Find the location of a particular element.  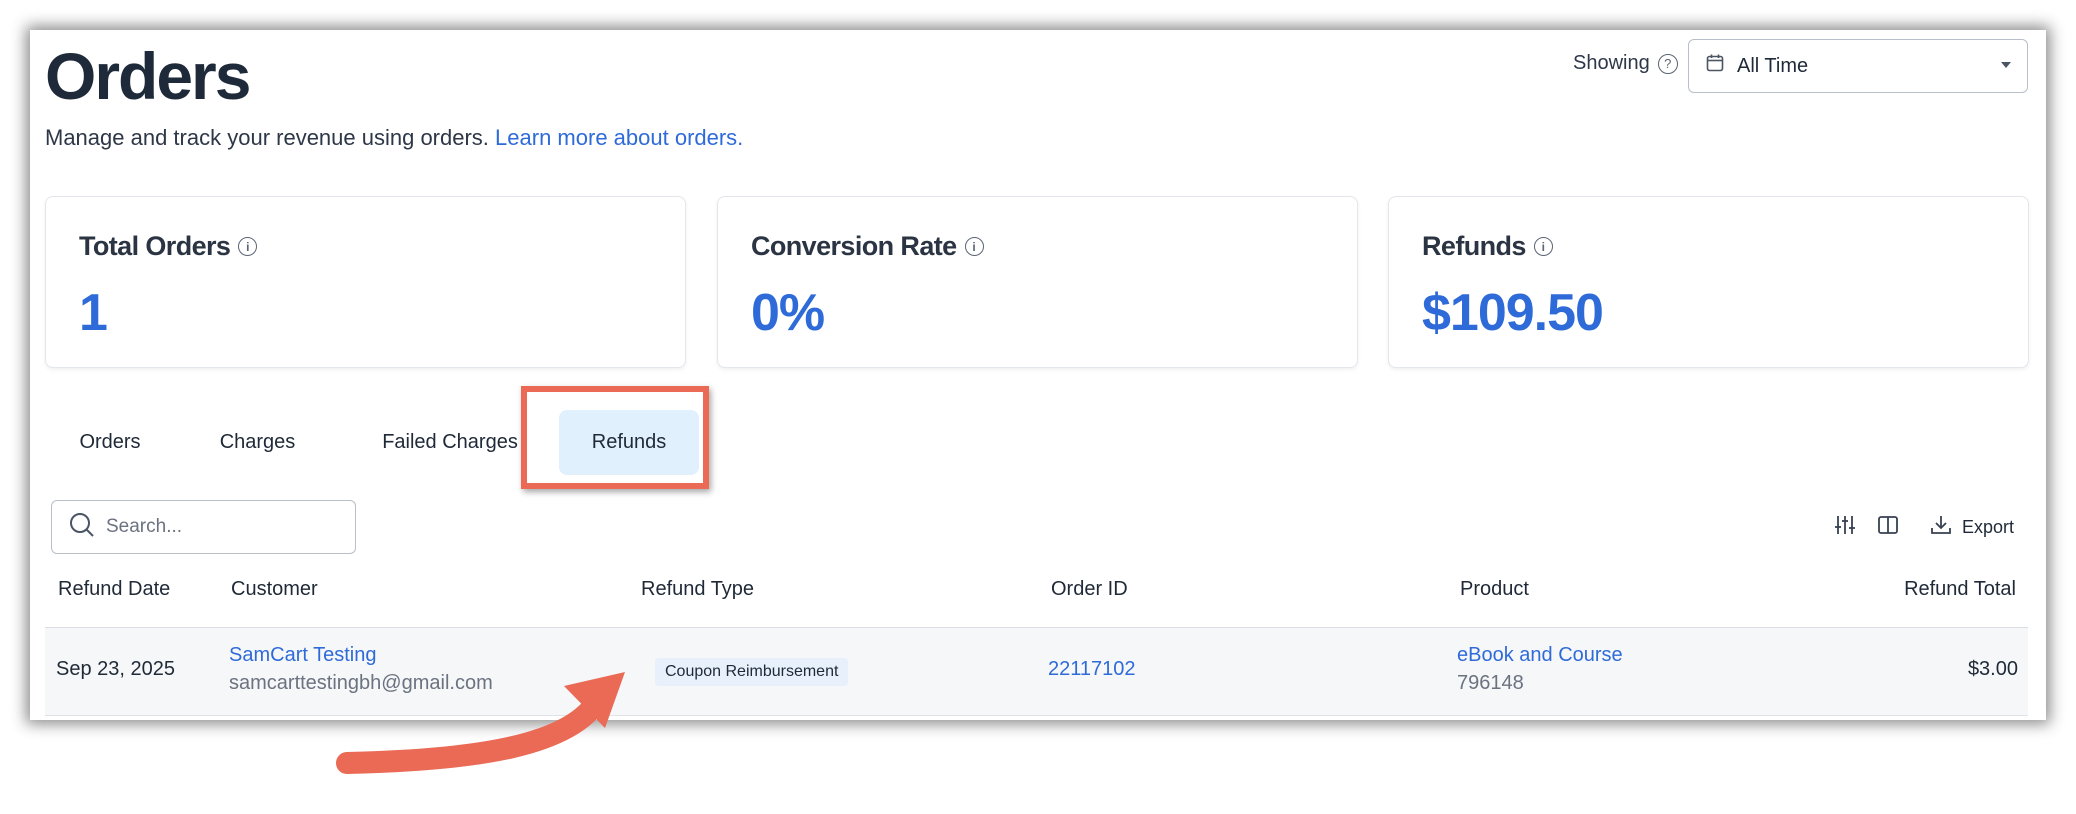

date-range-select: All Time is located at coordinates (1858, 66).